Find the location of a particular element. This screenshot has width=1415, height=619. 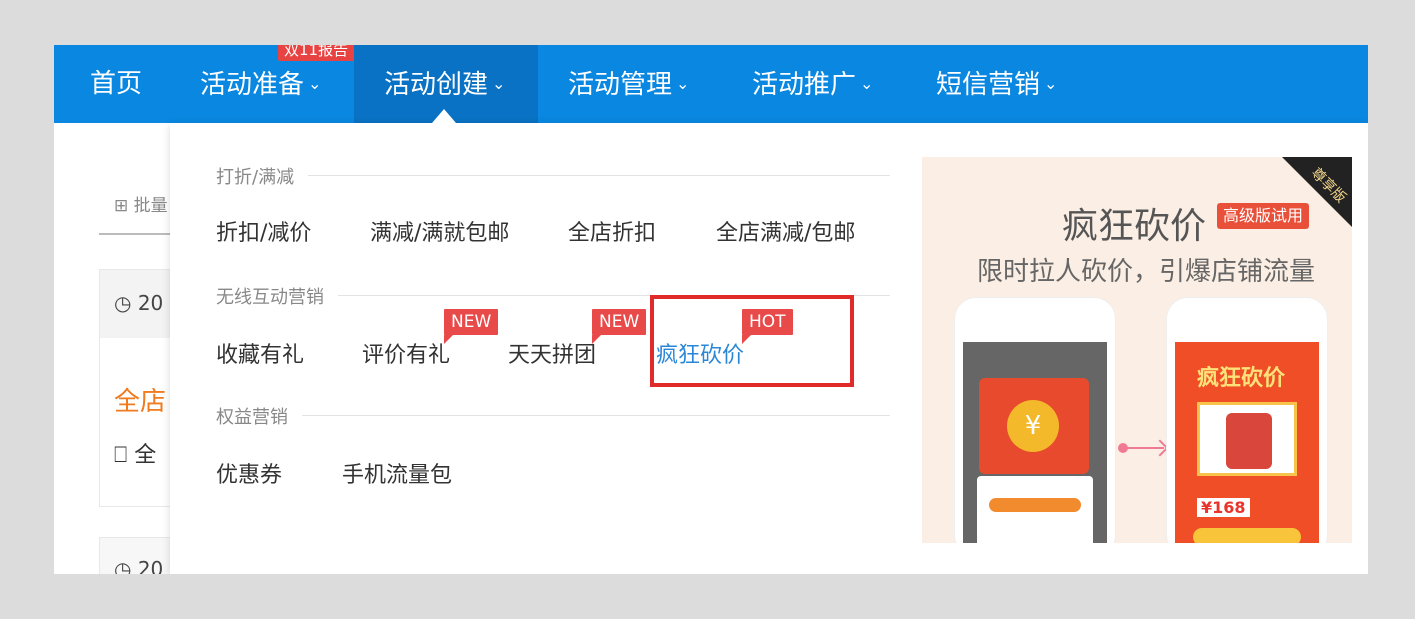

batch-icon: ⊞ is located at coordinates (121, 206).